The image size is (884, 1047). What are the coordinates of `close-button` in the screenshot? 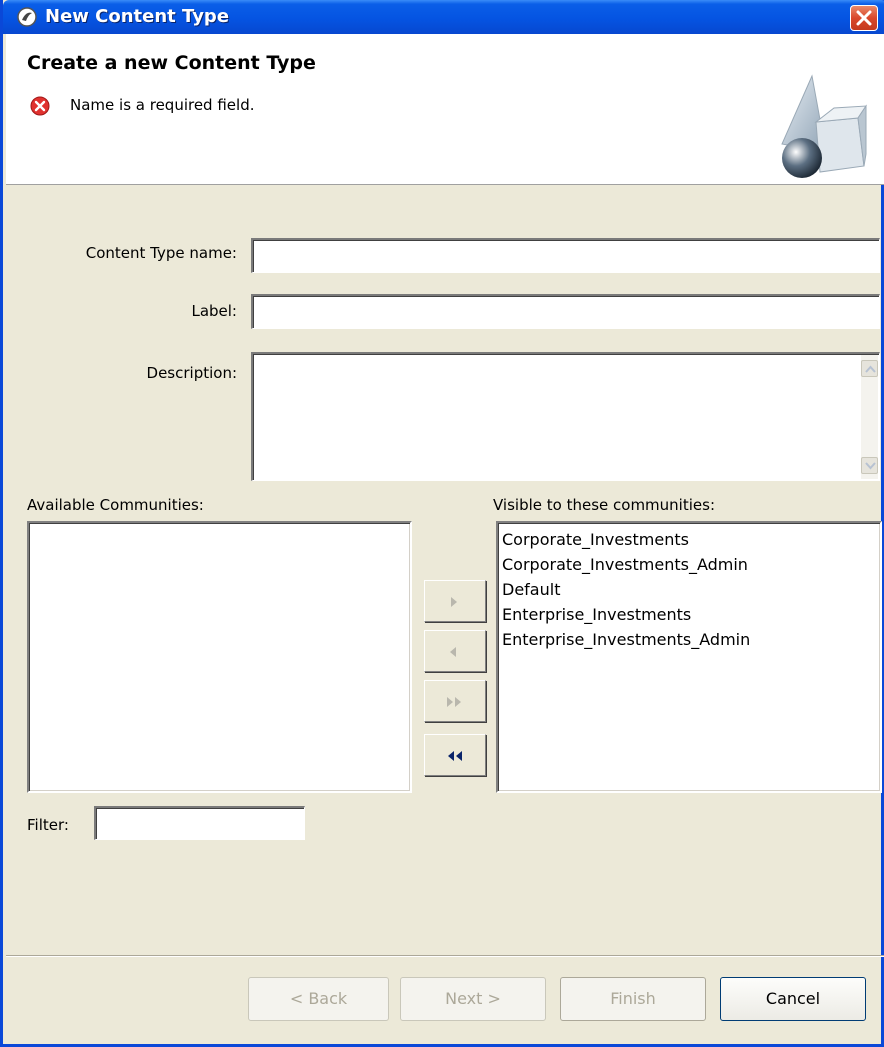 It's located at (864, 18).